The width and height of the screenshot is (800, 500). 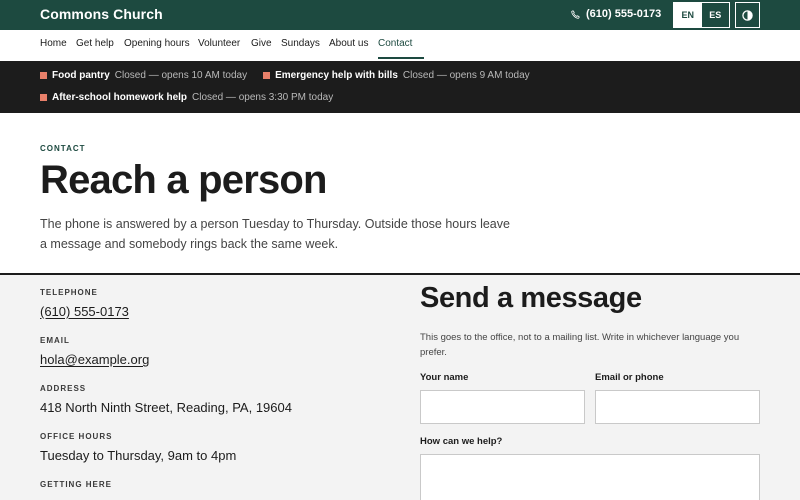 What do you see at coordinates (629, 377) in the screenshot?
I see `contact-field-label: Email or phone` at bounding box center [629, 377].